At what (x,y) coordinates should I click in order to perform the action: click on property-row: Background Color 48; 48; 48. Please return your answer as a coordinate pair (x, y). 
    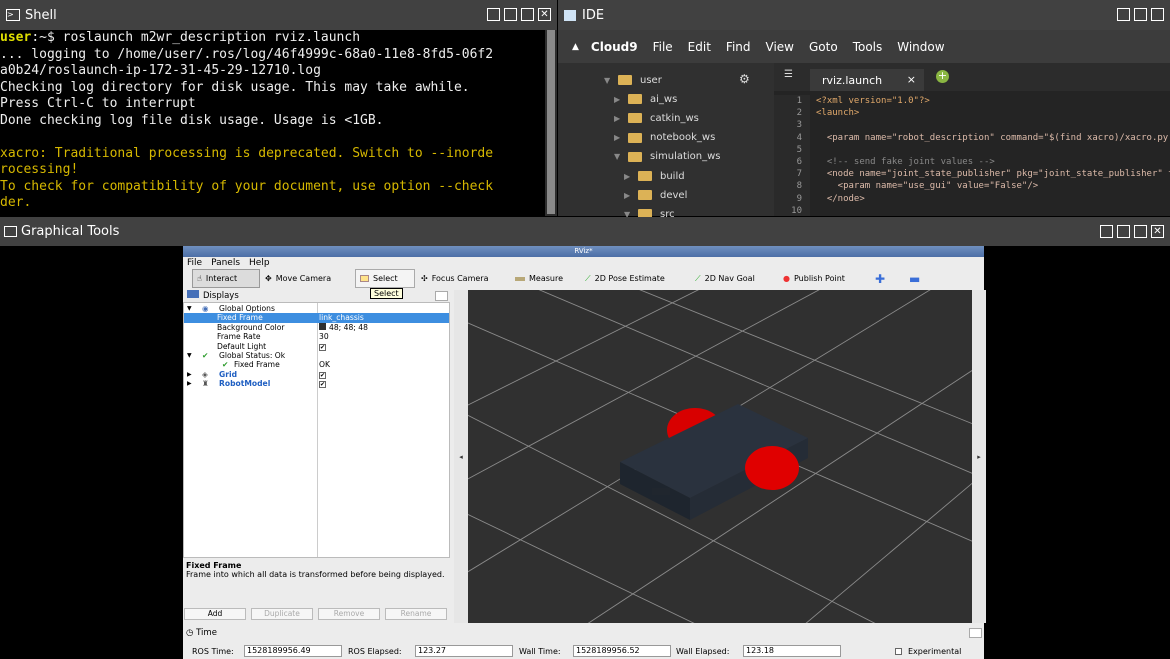
    Looking at the image, I should click on (316, 327).